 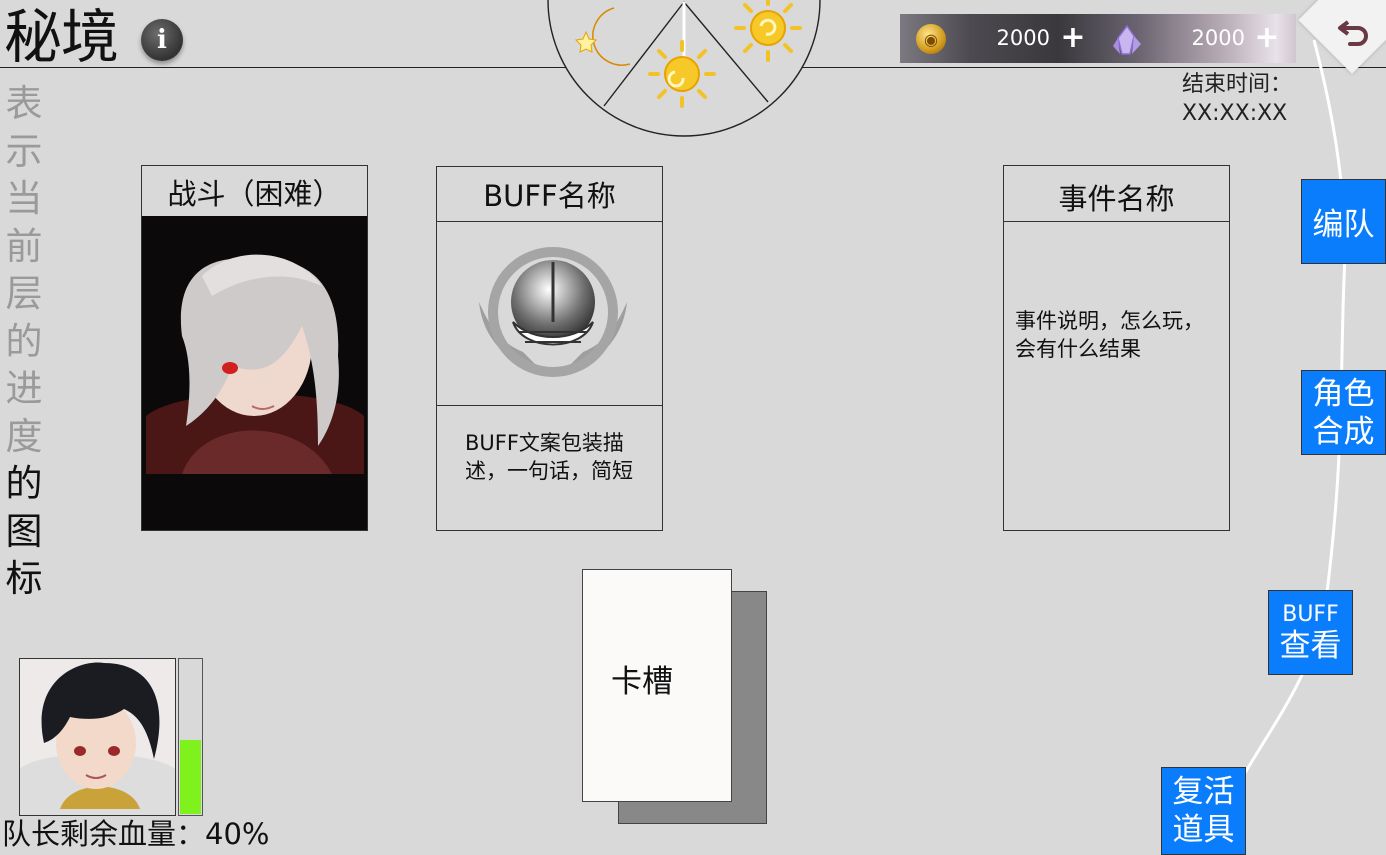 What do you see at coordinates (1203, 830) in the screenshot?
I see `revive-item-label-2: 道具` at bounding box center [1203, 830].